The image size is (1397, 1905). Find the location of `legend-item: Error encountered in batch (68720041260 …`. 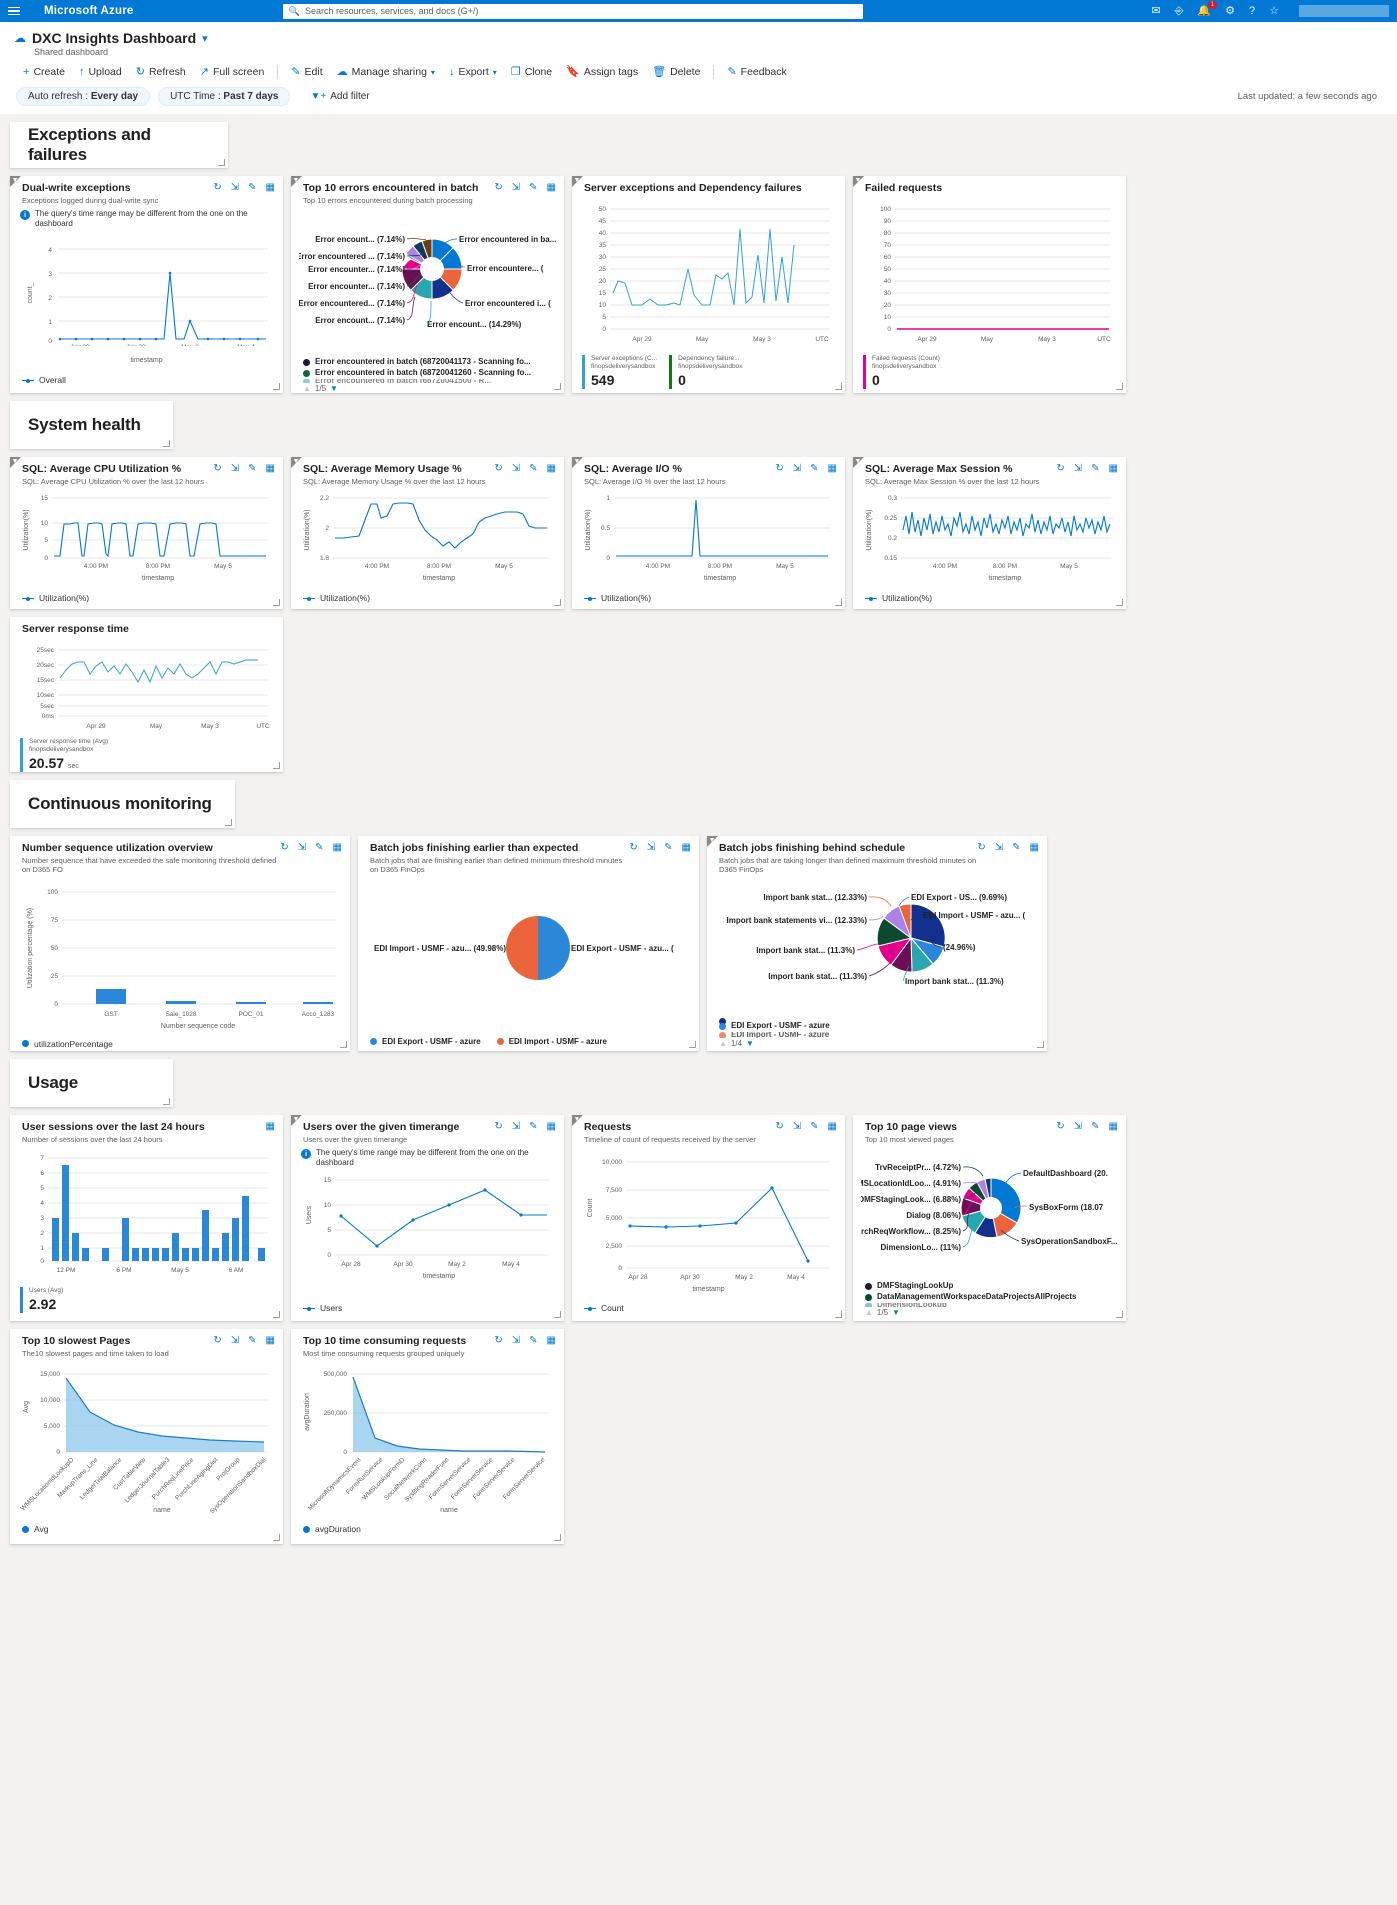

legend-item: Error encountered in batch (68720041260 … is located at coordinates (433, 373).